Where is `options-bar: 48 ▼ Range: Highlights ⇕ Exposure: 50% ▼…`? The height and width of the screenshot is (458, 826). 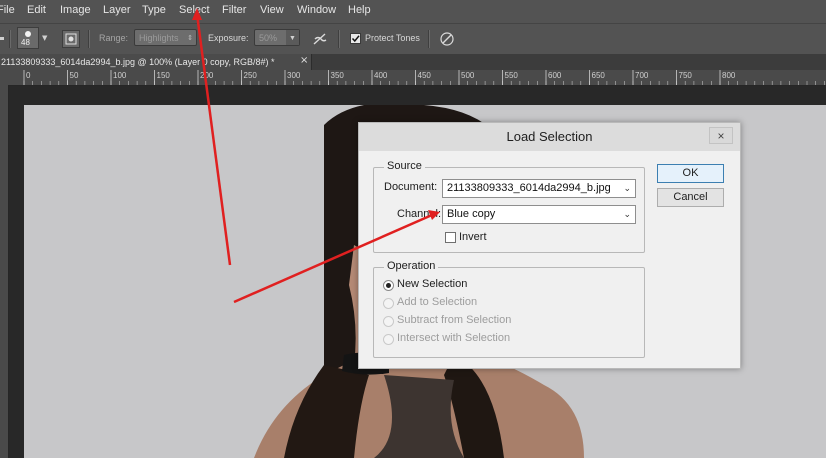 options-bar: 48 ▼ Range: Highlights ⇕ Exposure: 50% ▼… is located at coordinates (413, 39).